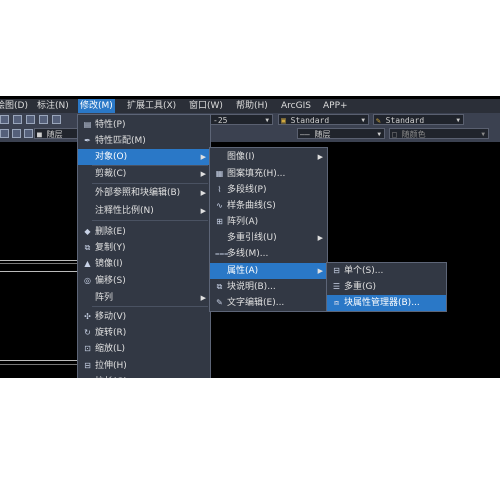  What do you see at coordinates (111, 157) in the screenshot?
I see `modify-menu-item-label: 对象(O)` at bounding box center [111, 157].